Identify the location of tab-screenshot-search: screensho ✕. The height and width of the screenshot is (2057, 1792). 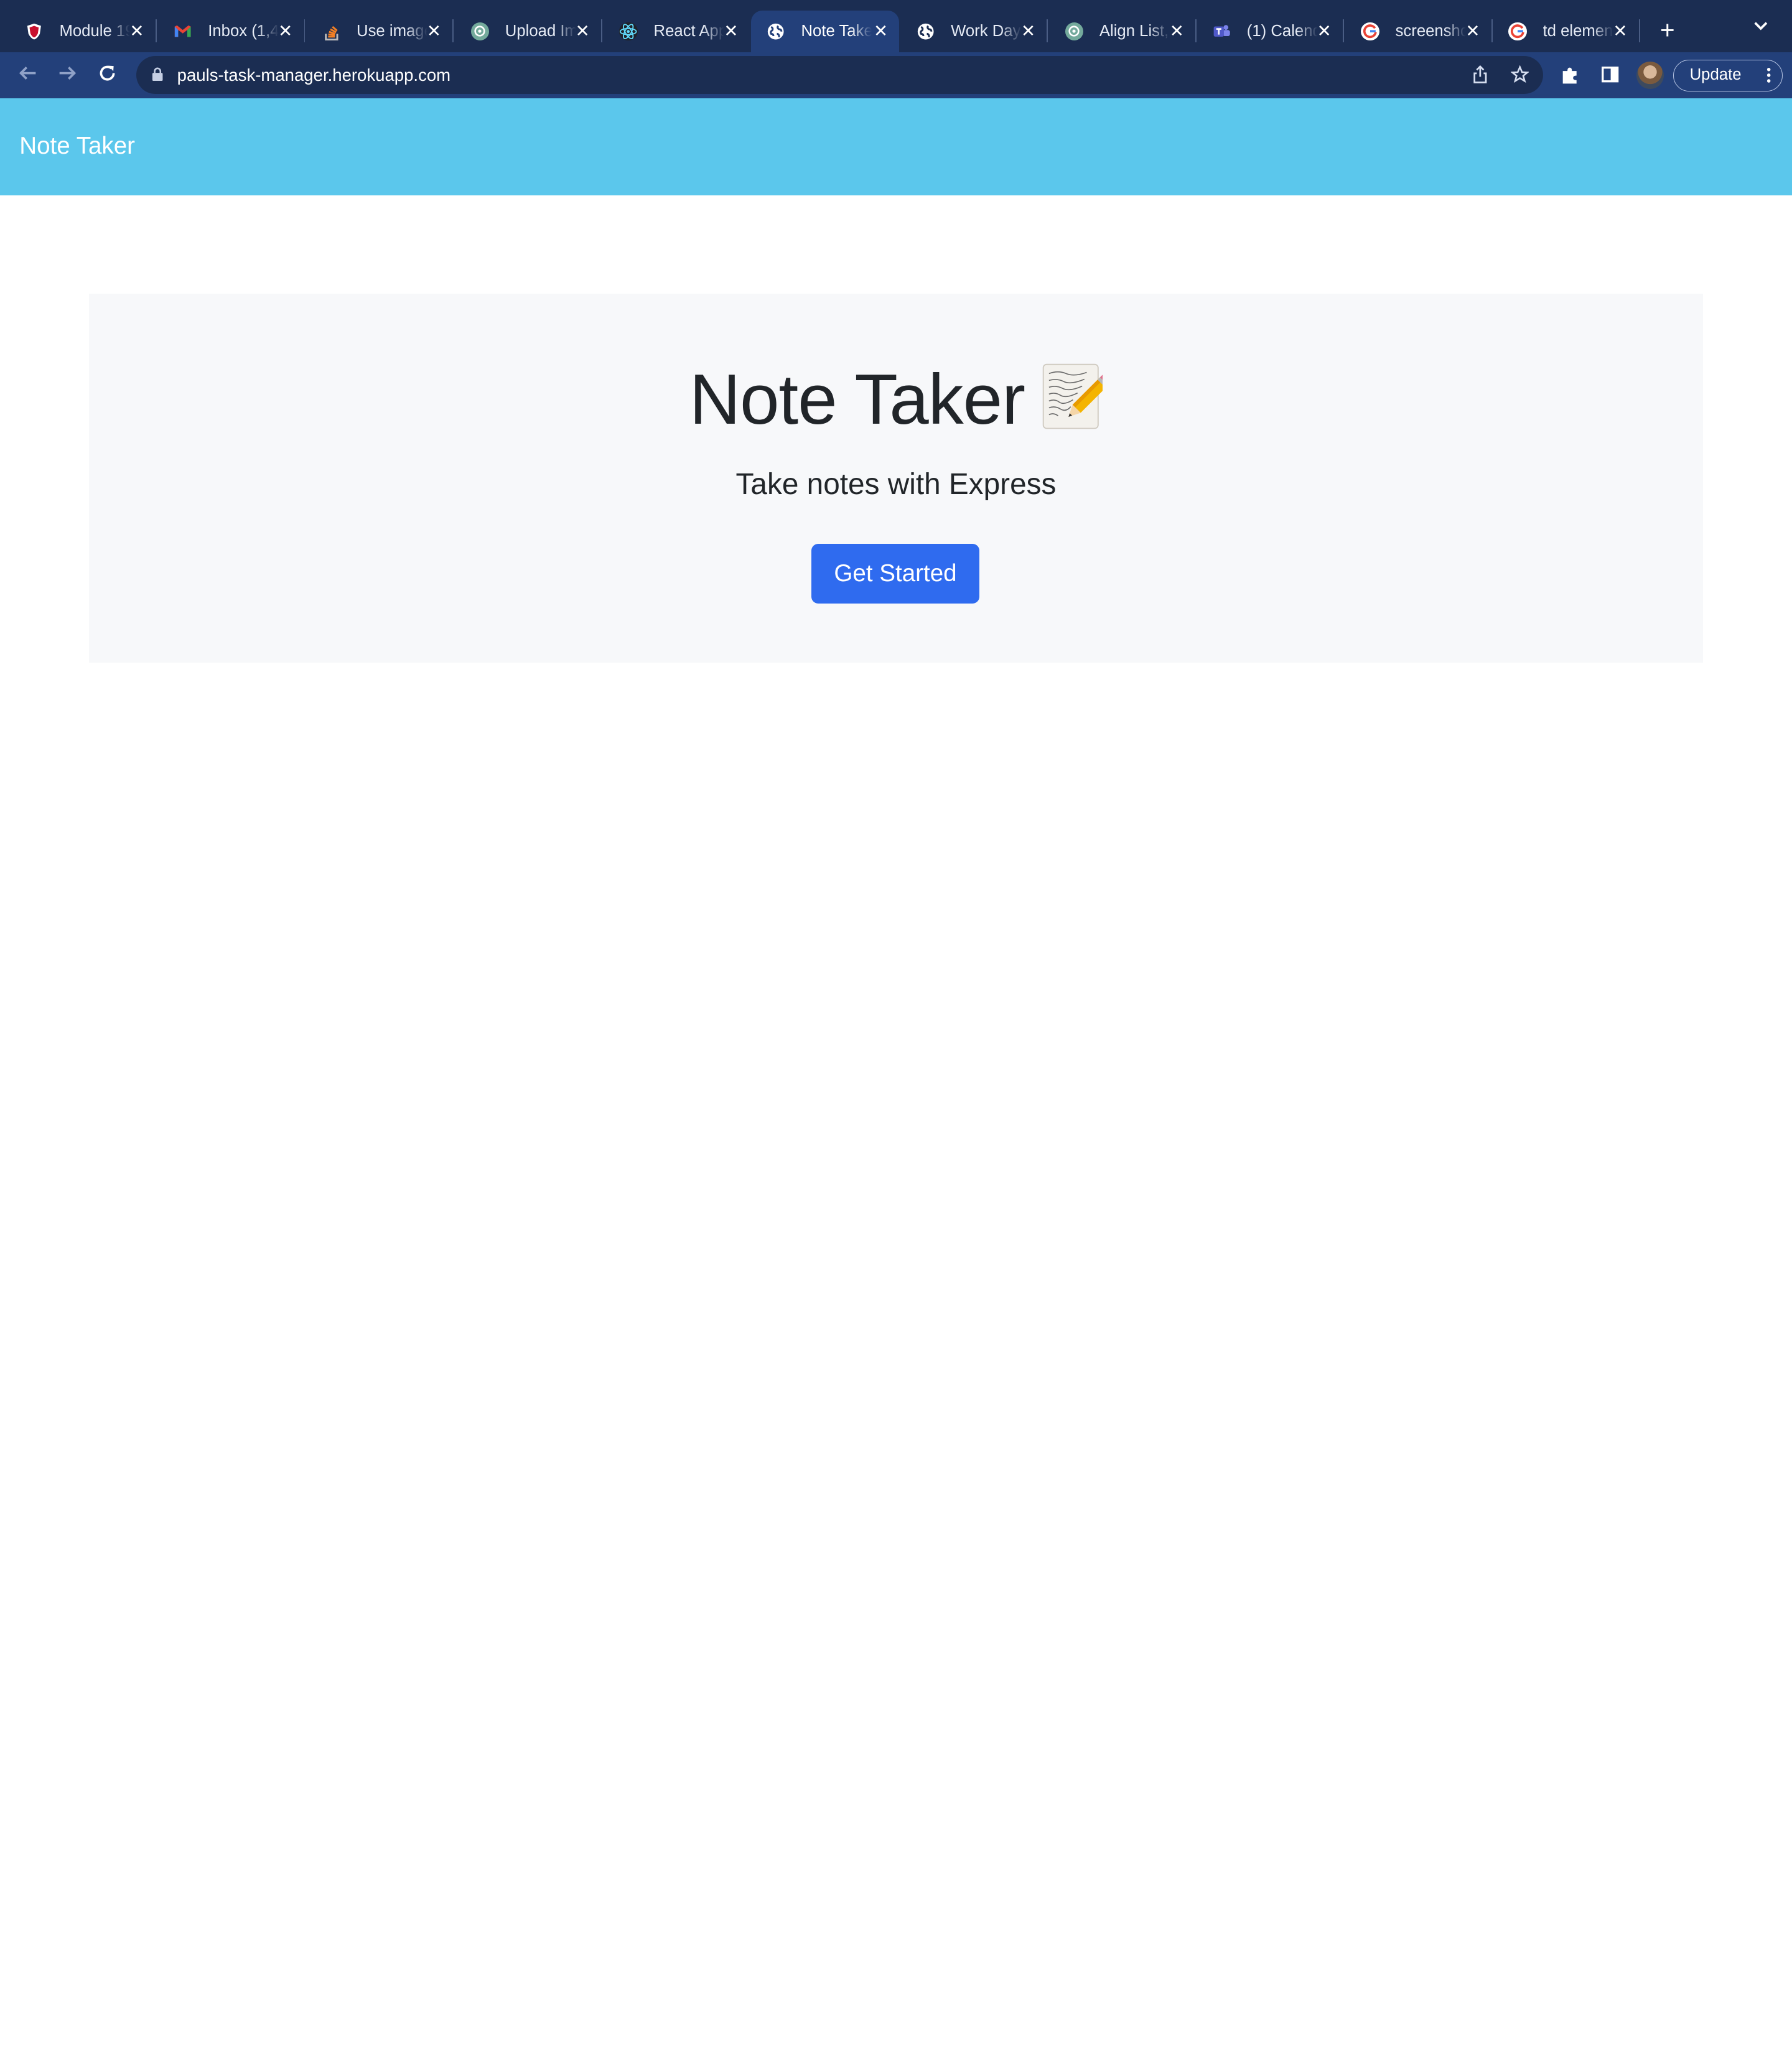
(1419, 32).